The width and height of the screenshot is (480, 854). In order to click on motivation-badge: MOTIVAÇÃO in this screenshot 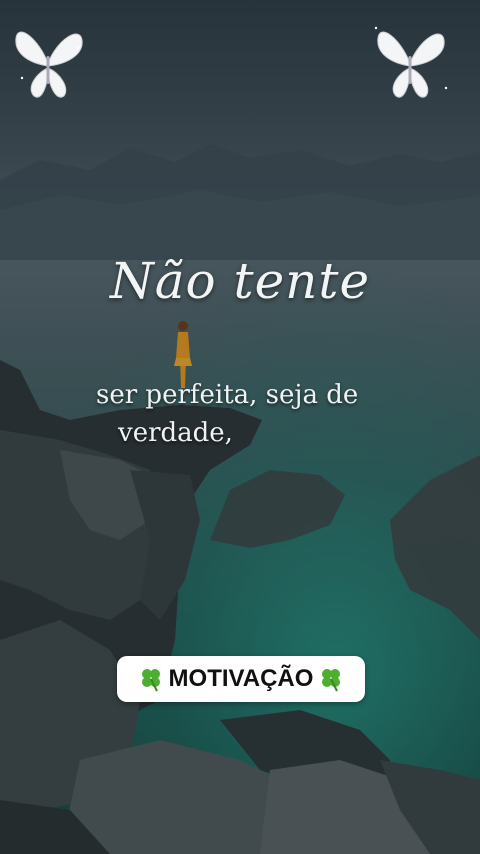, I will do `click(241, 679)`.